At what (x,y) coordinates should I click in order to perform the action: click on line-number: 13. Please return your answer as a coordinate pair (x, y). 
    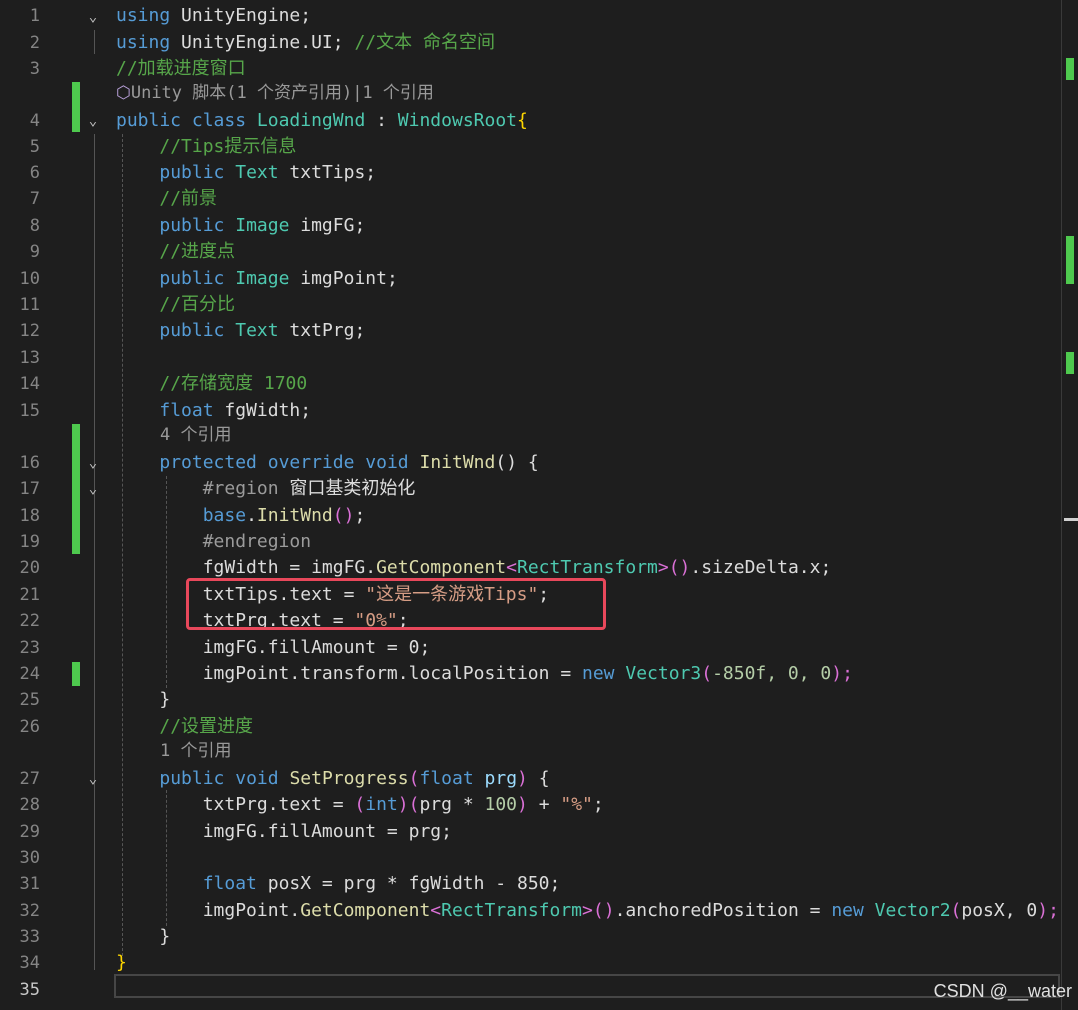
    Looking at the image, I should click on (29, 358).